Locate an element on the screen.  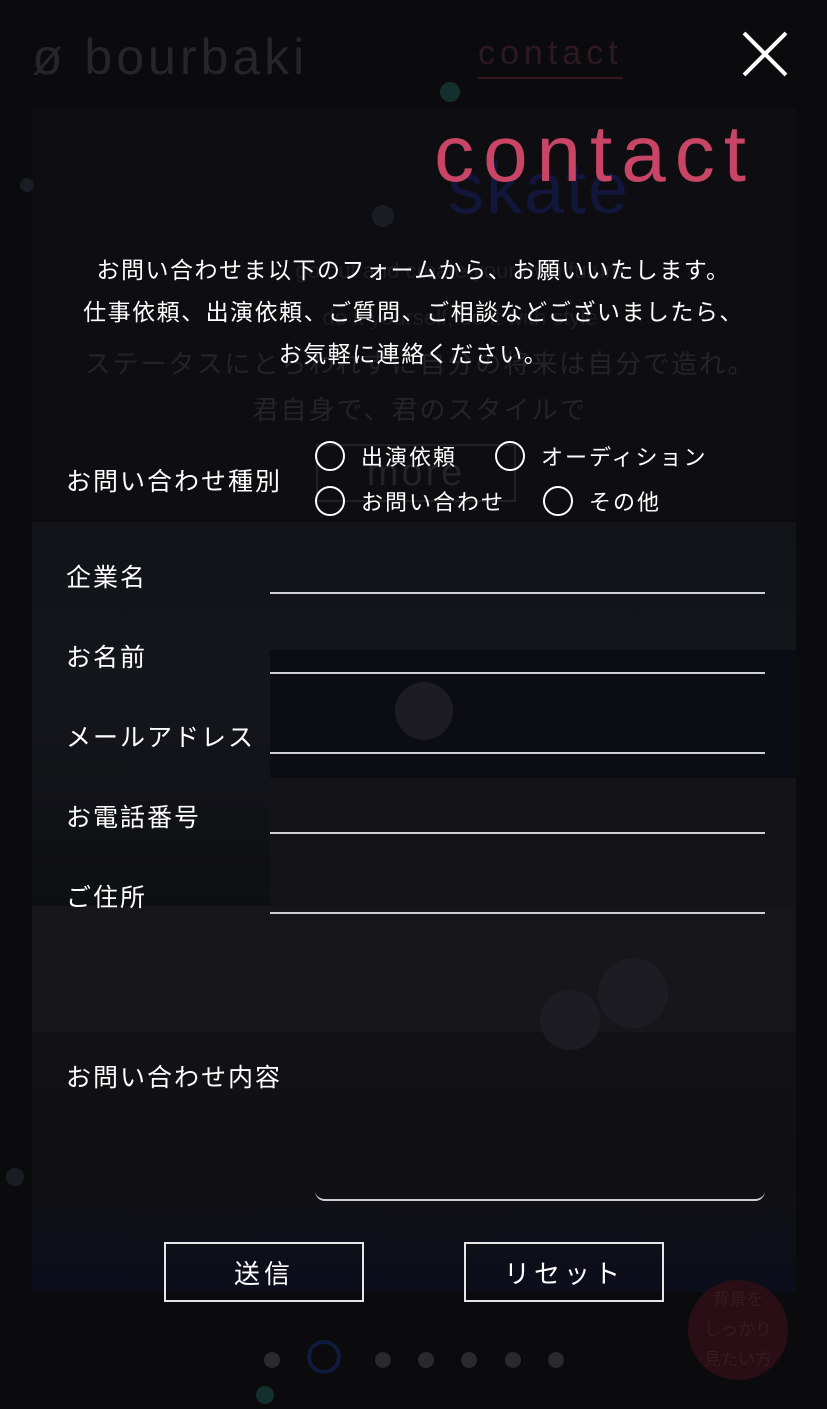
slider-dot-active is located at coordinates (324, 1357).